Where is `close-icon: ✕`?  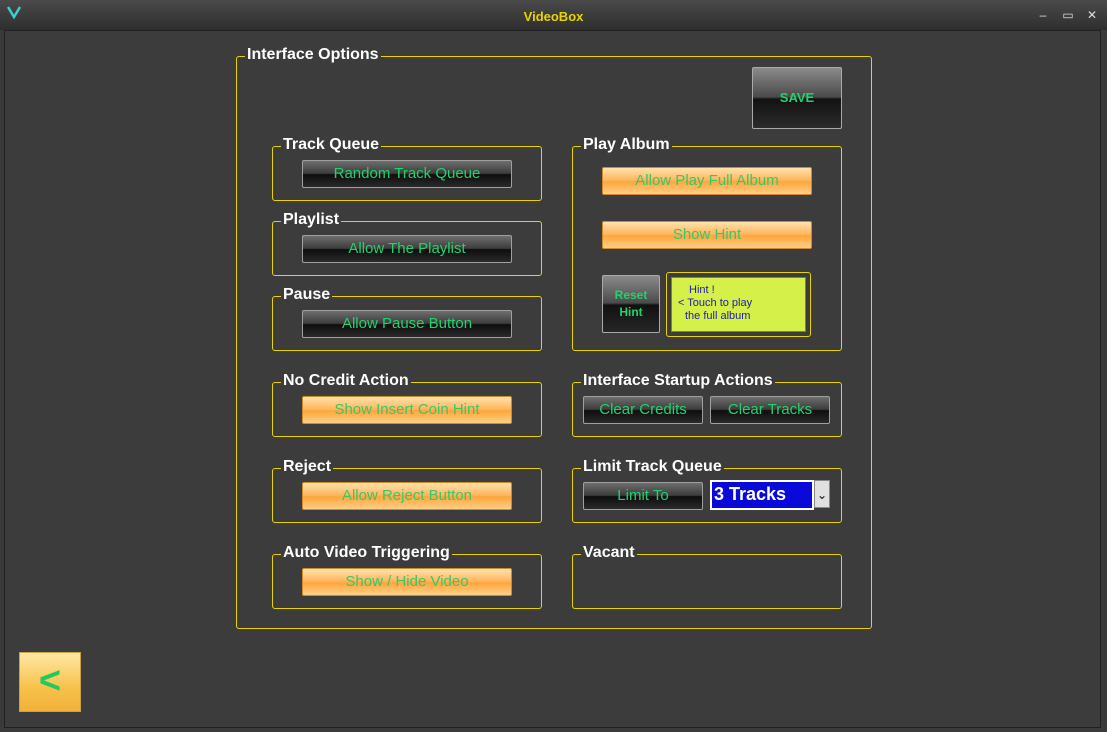 close-icon: ✕ is located at coordinates (1092, 15).